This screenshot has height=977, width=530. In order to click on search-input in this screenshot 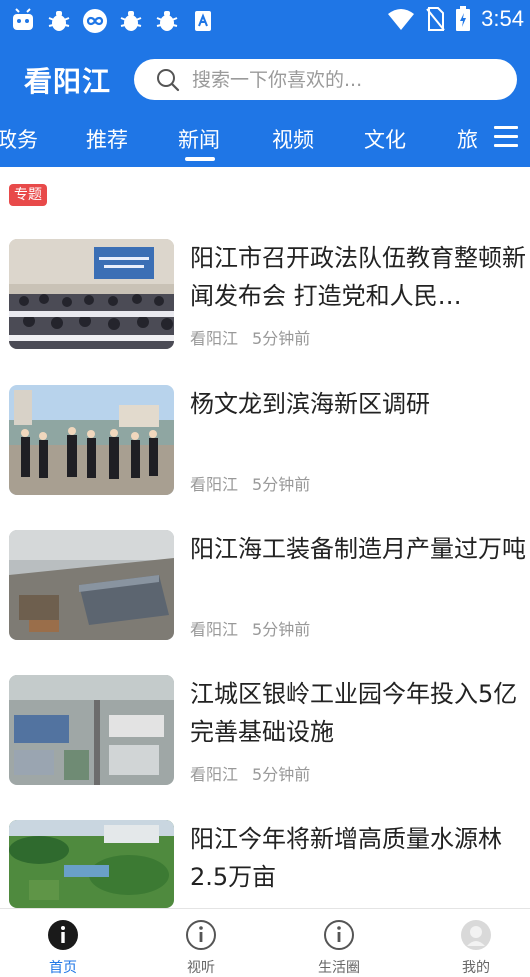, I will do `click(342, 79)`.